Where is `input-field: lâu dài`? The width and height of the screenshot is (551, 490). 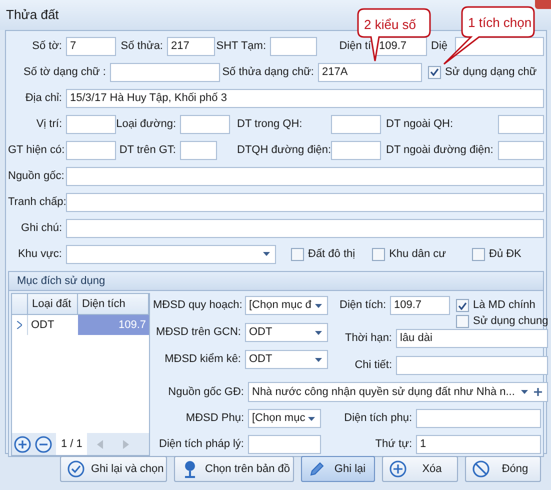 input-field: lâu dài is located at coordinates (472, 338).